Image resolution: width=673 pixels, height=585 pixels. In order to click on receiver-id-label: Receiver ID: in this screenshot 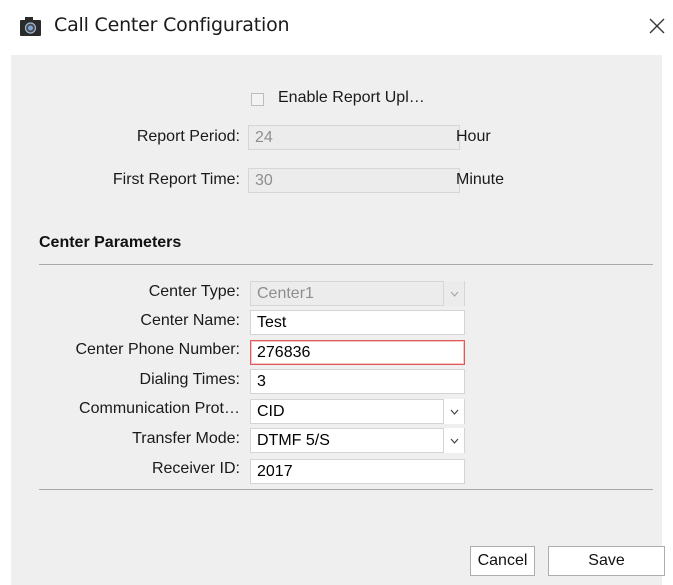, I will do `click(195, 468)`.